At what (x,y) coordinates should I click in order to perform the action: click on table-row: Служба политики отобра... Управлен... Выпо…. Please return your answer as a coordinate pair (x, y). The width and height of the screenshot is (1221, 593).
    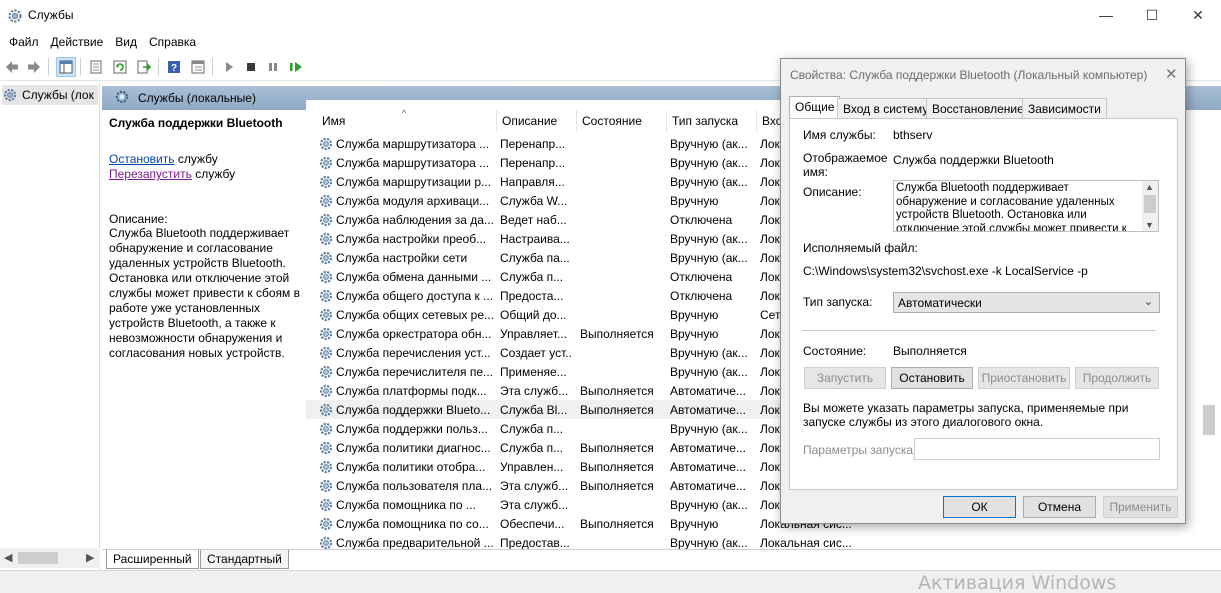
    Looking at the image, I should click on (583, 466).